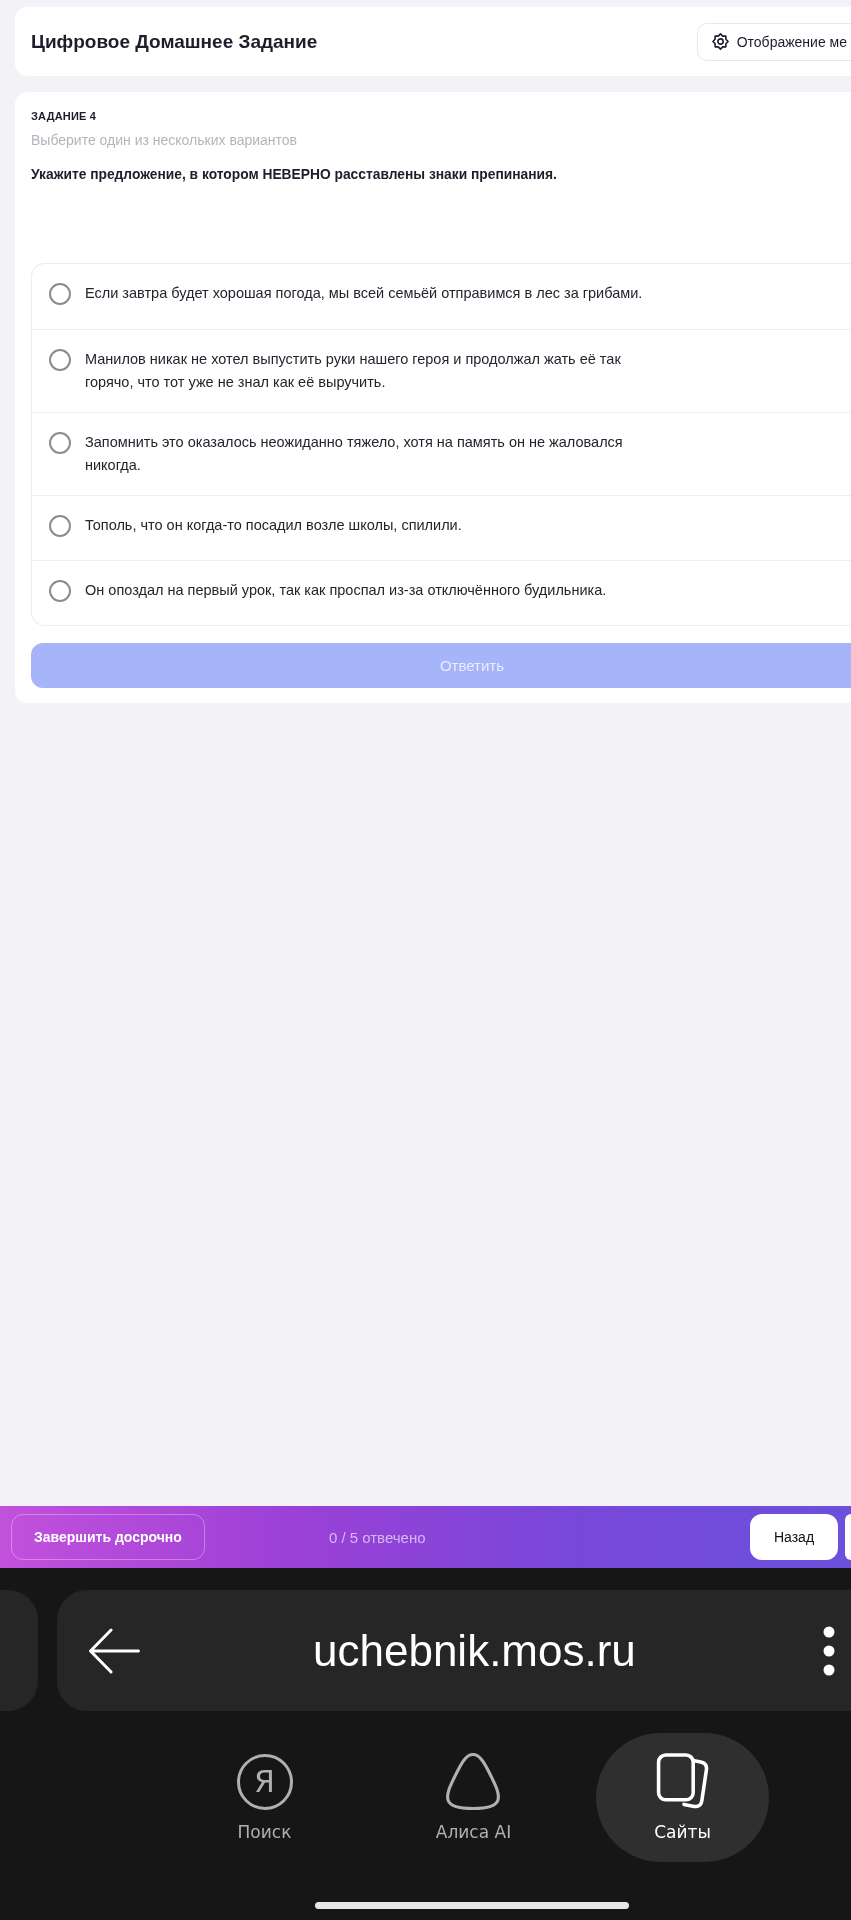 The image size is (851, 1920). I want to click on more-menu-icon, so click(829, 1650).